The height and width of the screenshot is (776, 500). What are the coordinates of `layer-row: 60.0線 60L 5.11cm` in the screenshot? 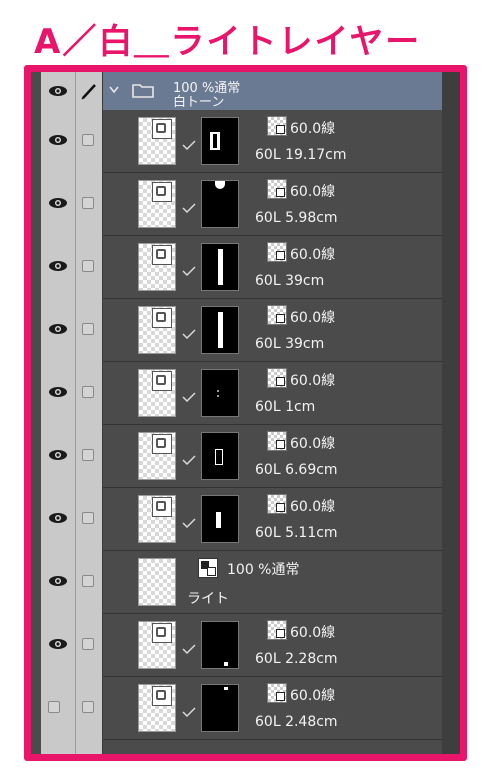 It's located at (236, 519).